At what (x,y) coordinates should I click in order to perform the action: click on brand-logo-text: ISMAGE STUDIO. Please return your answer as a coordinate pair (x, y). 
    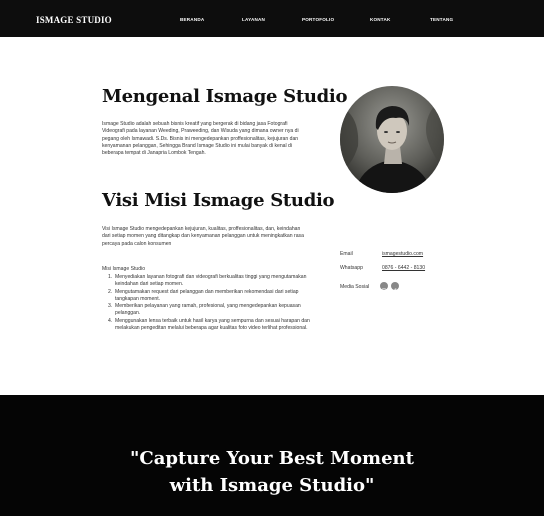
    Looking at the image, I should click on (74, 20).